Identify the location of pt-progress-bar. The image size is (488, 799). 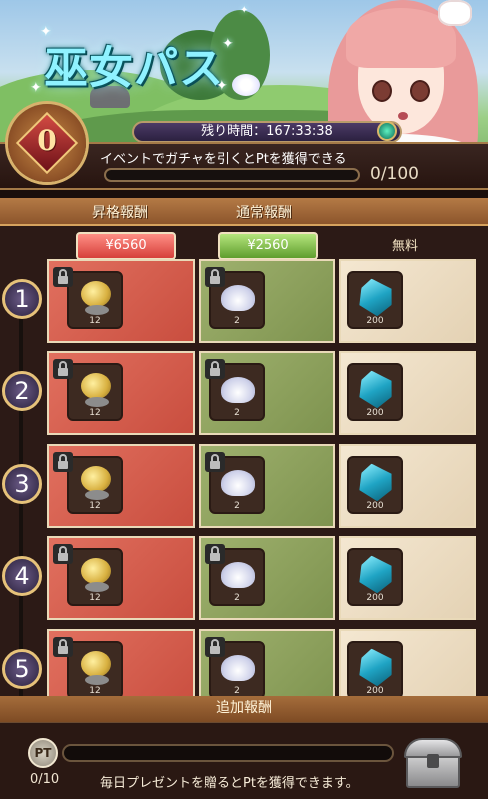
(232, 175).